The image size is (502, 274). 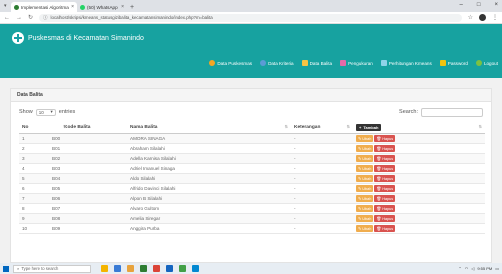 What do you see at coordinates (65, 126) in the screenshot?
I see `sort-icon: ⇅` at bounding box center [65, 126].